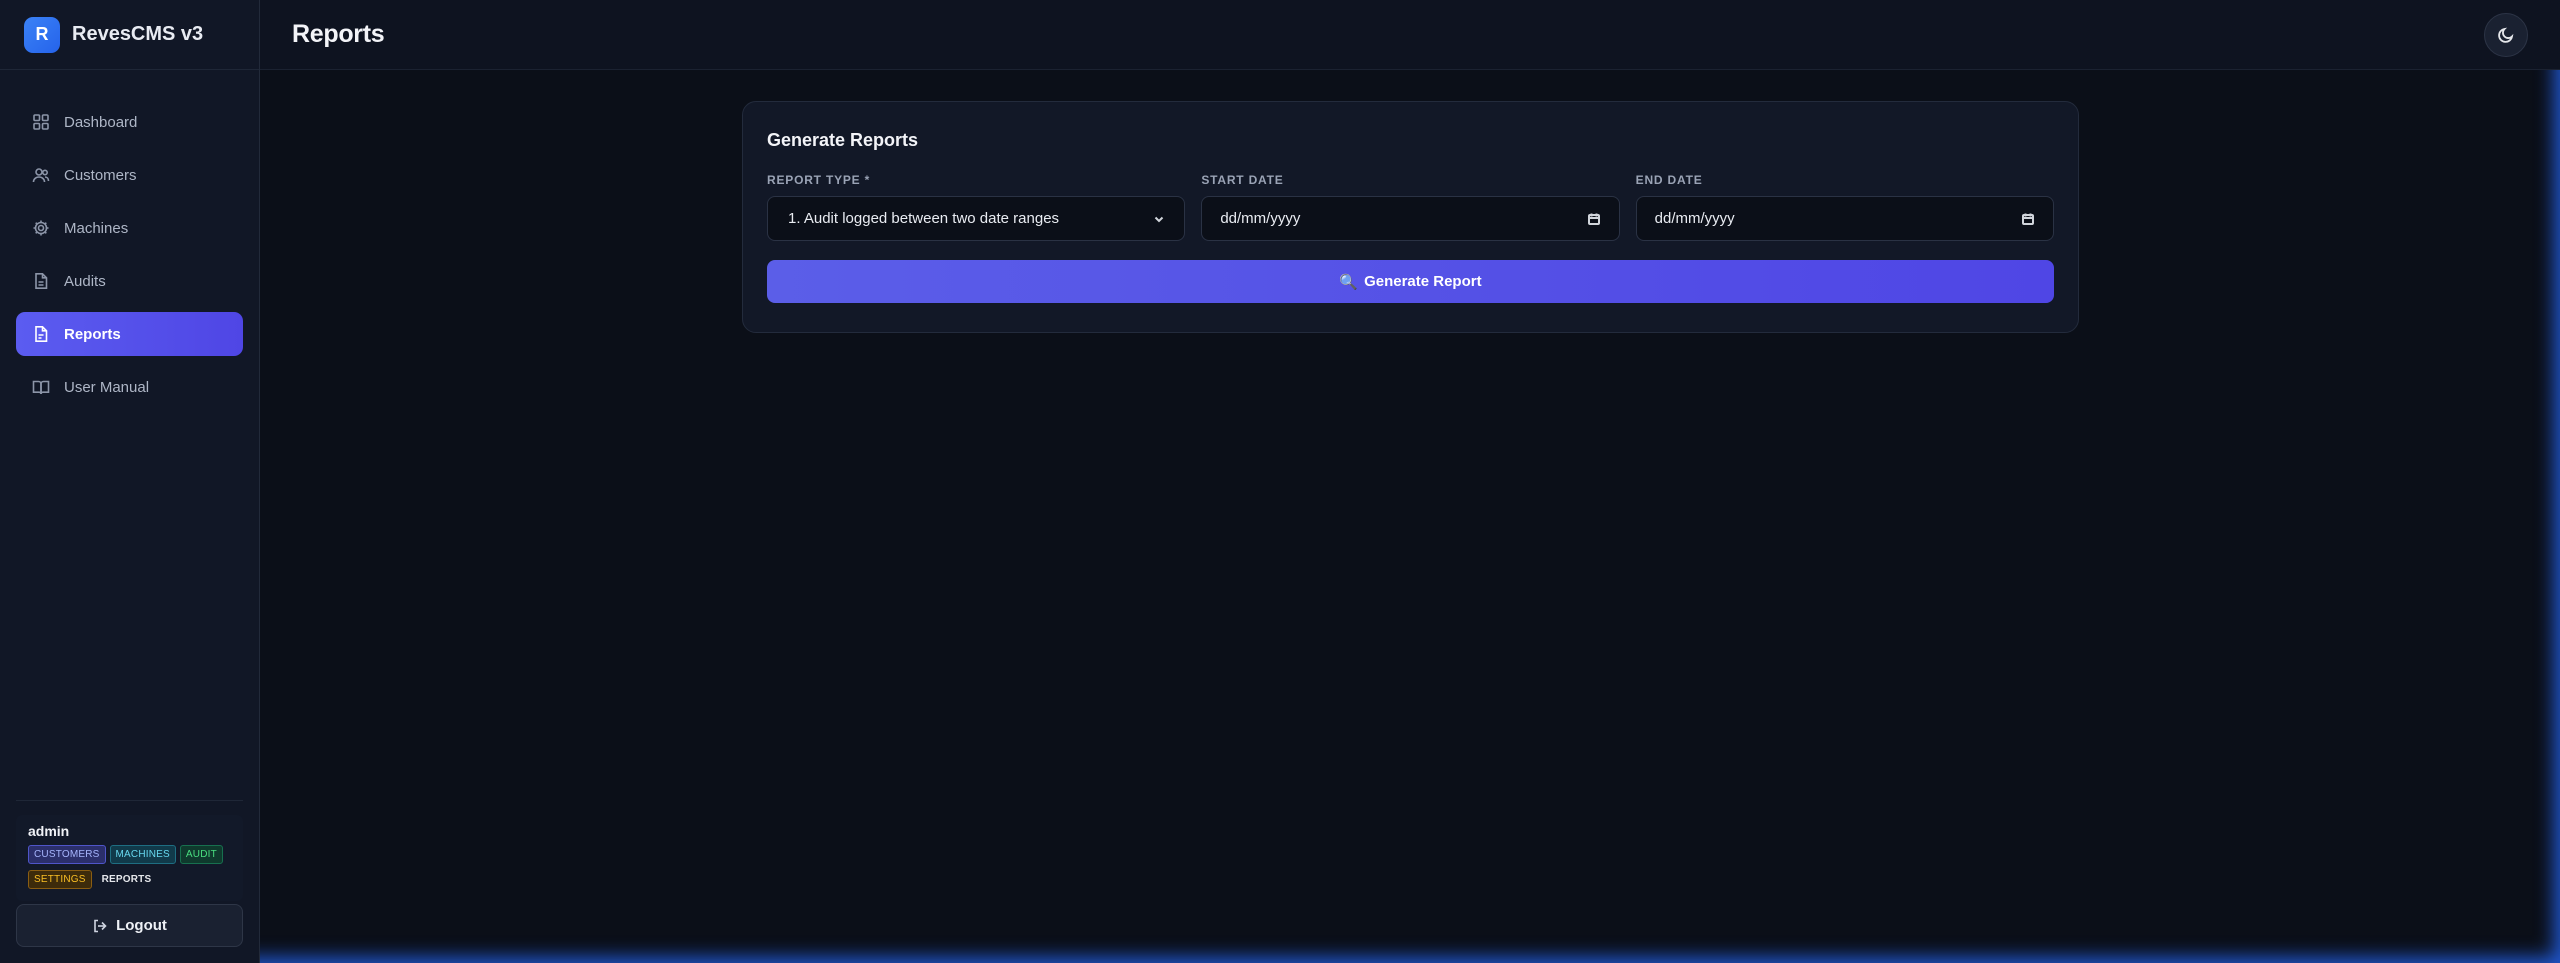  What do you see at coordinates (1694, 218) in the screenshot?
I see `end-date-placeholder: dd/mm/yyyy` at bounding box center [1694, 218].